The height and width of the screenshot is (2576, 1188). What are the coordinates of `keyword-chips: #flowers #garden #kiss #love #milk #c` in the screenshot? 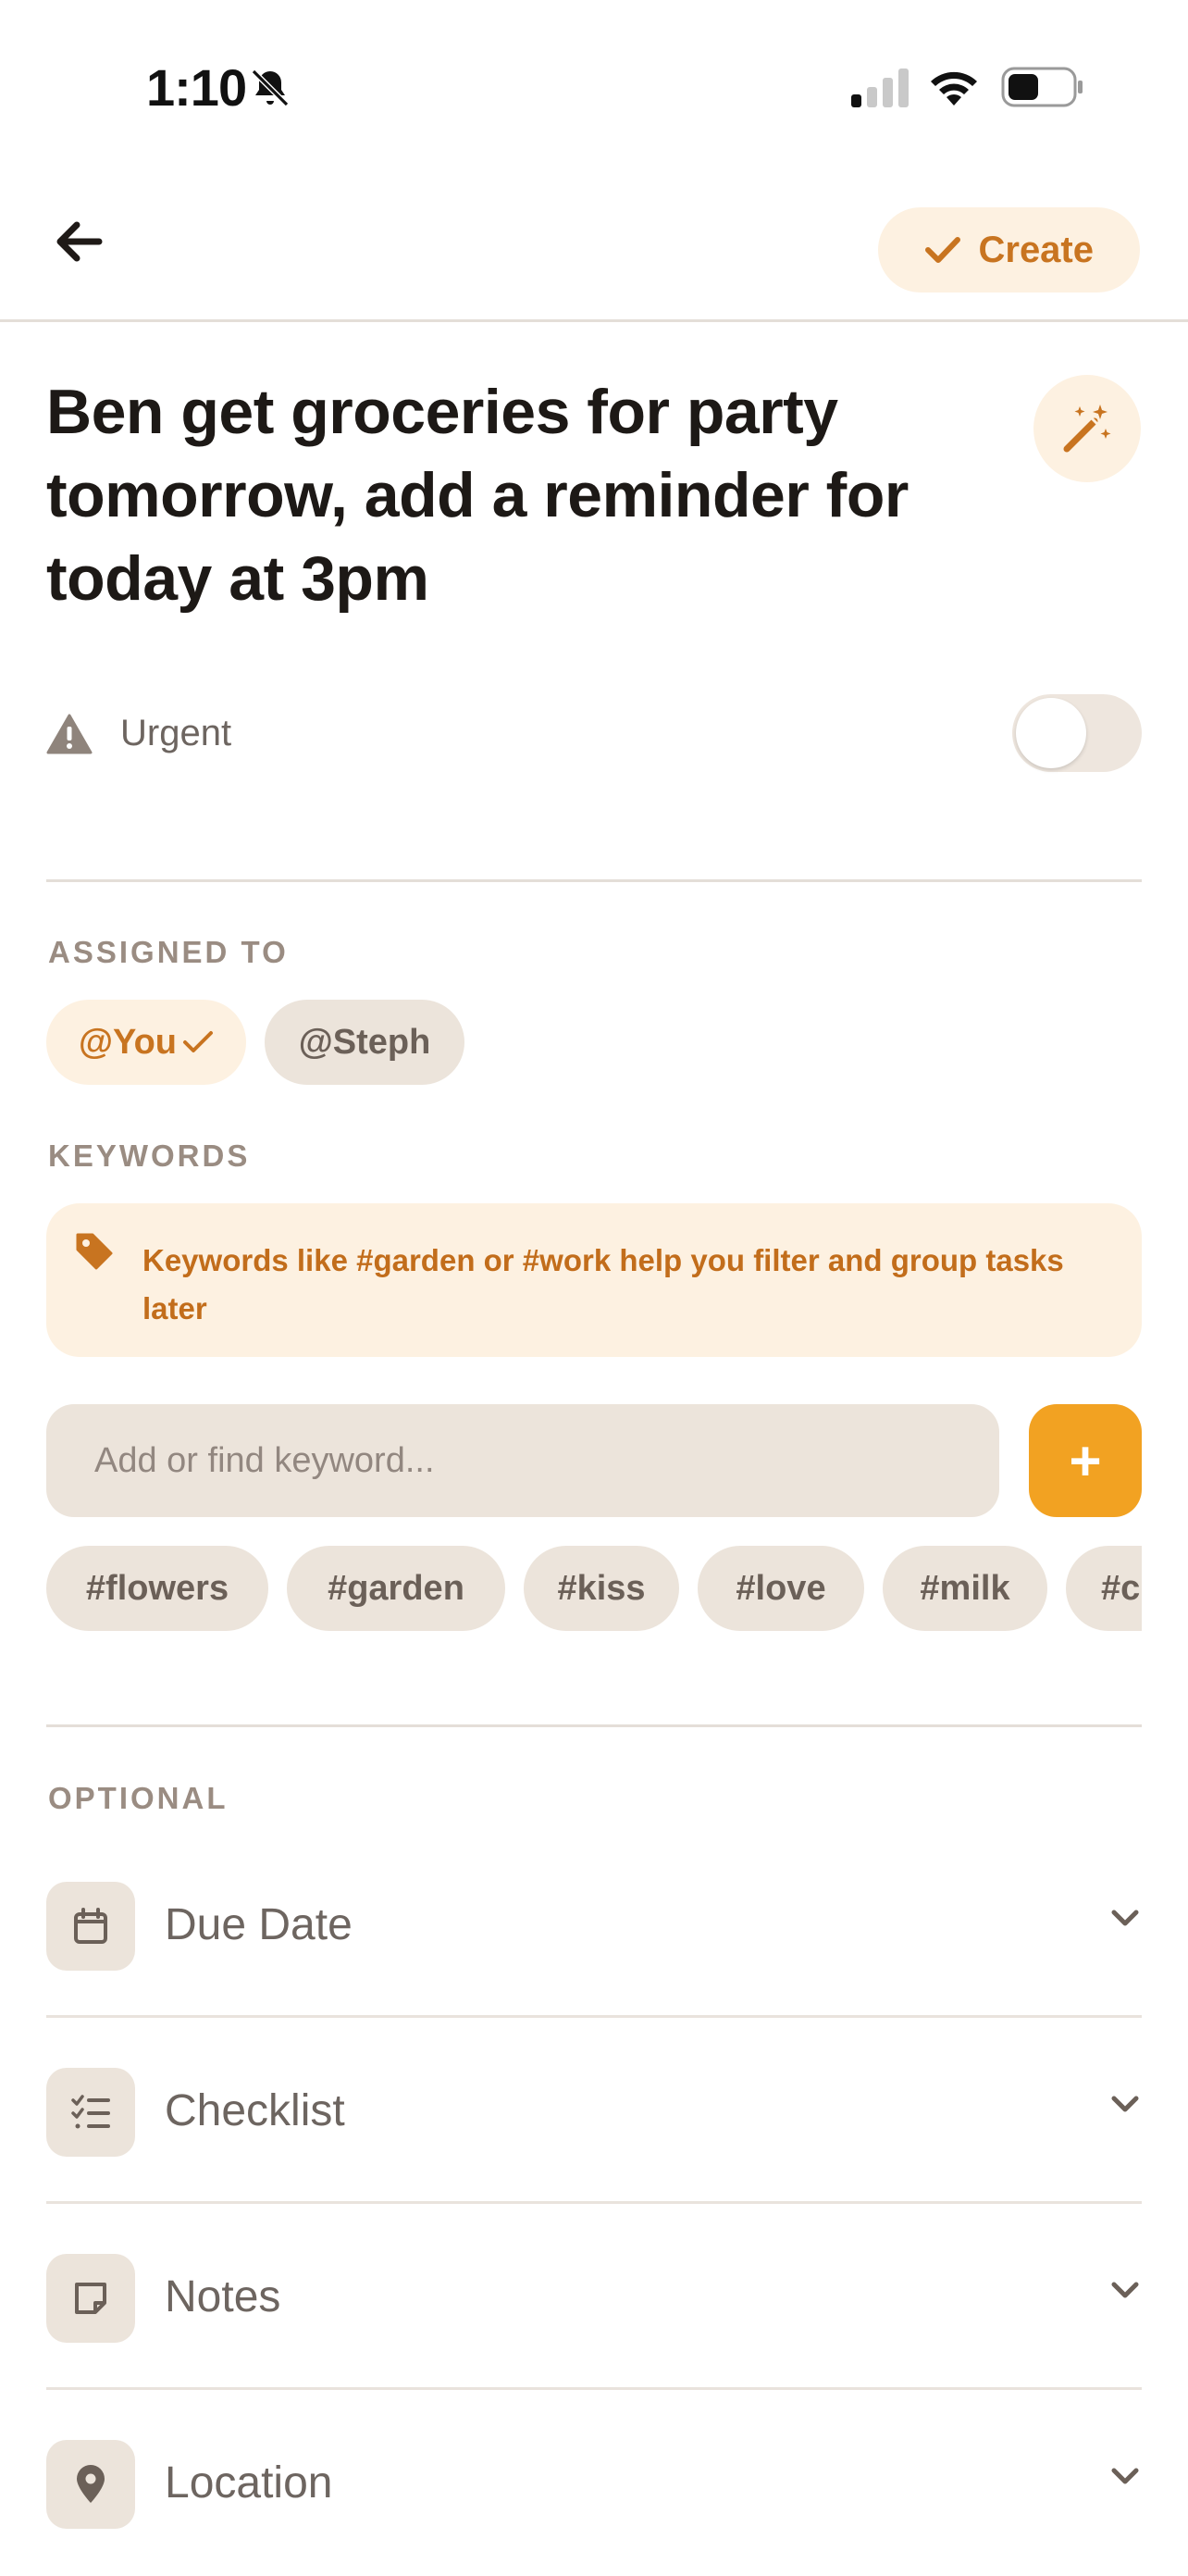 It's located at (594, 1588).